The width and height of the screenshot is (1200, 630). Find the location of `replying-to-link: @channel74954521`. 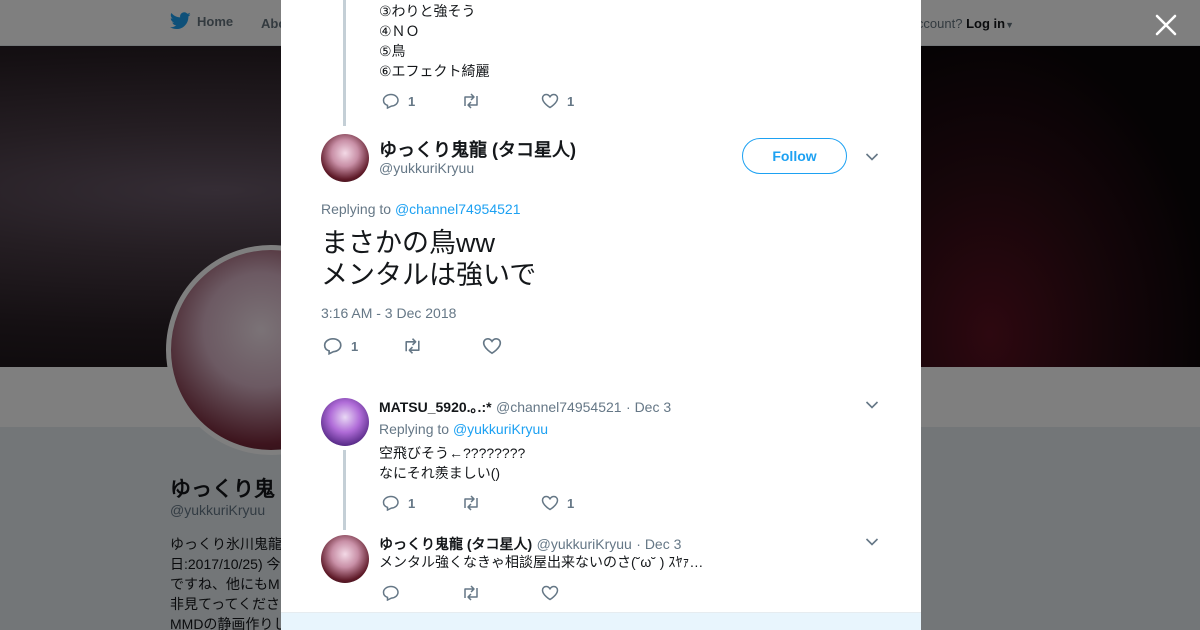

replying-to-link: @channel74954521 is located at coordinates (458, 209).